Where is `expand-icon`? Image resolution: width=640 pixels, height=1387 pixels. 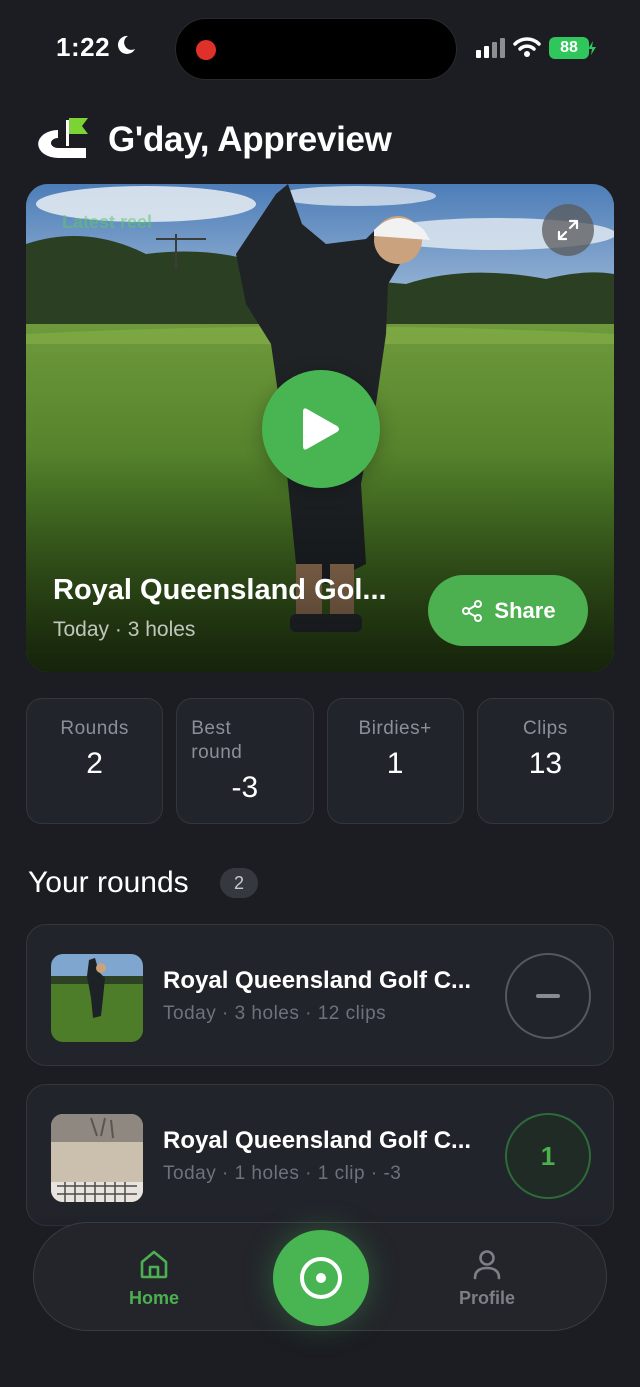 expand-icon is located at coordinates (568, 230).